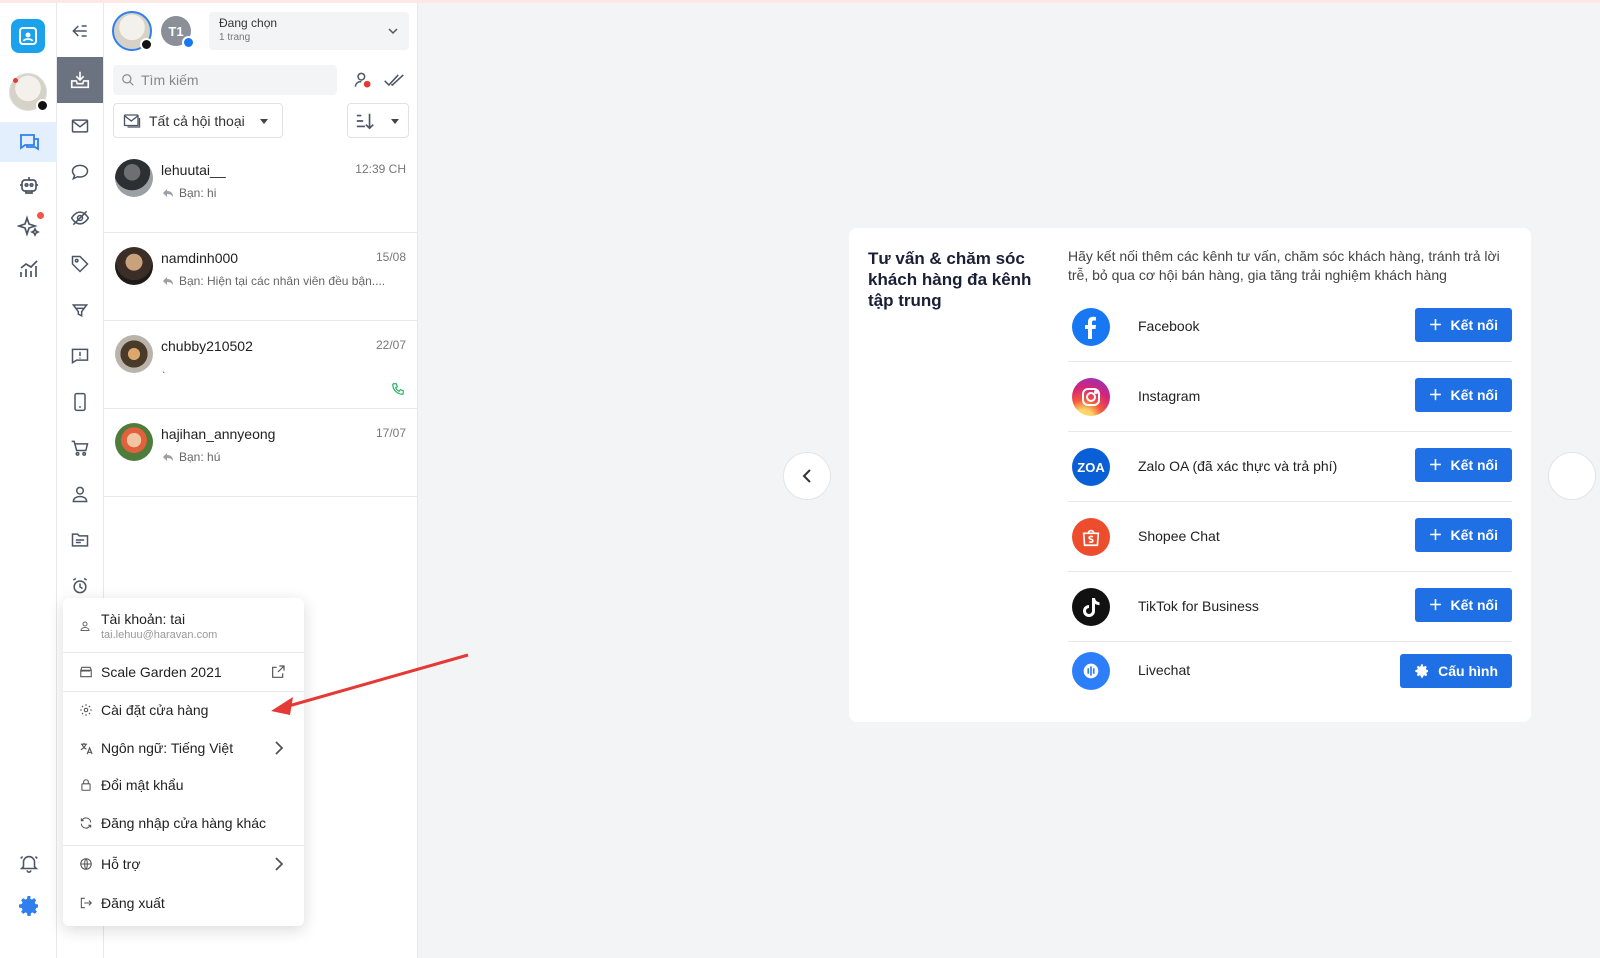 The image size is (1600, 958). What do you see at coordinates (1463, 465) in the screenshot?
I see `connect-zalo-button: ＋ Kết nối` at bounding box center [1463, 465].